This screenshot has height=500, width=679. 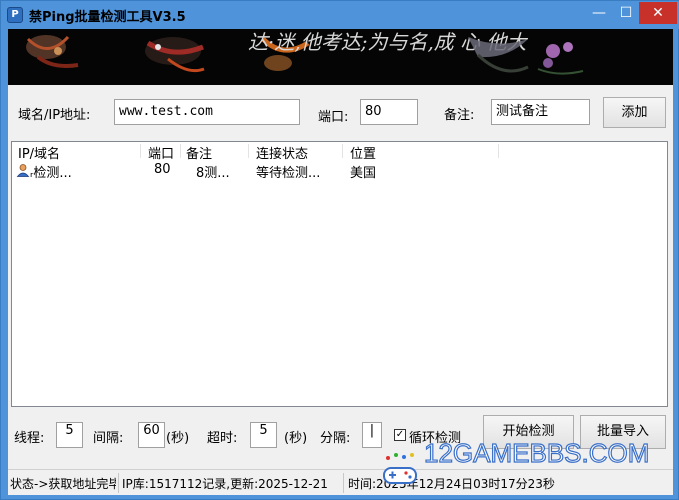 What do you see at coordinates (339, 171) in the screenshot?
I see `table-row: ᵣ检测... 80 8测... 等待检测... 美国` at bounding box center [339, 171].